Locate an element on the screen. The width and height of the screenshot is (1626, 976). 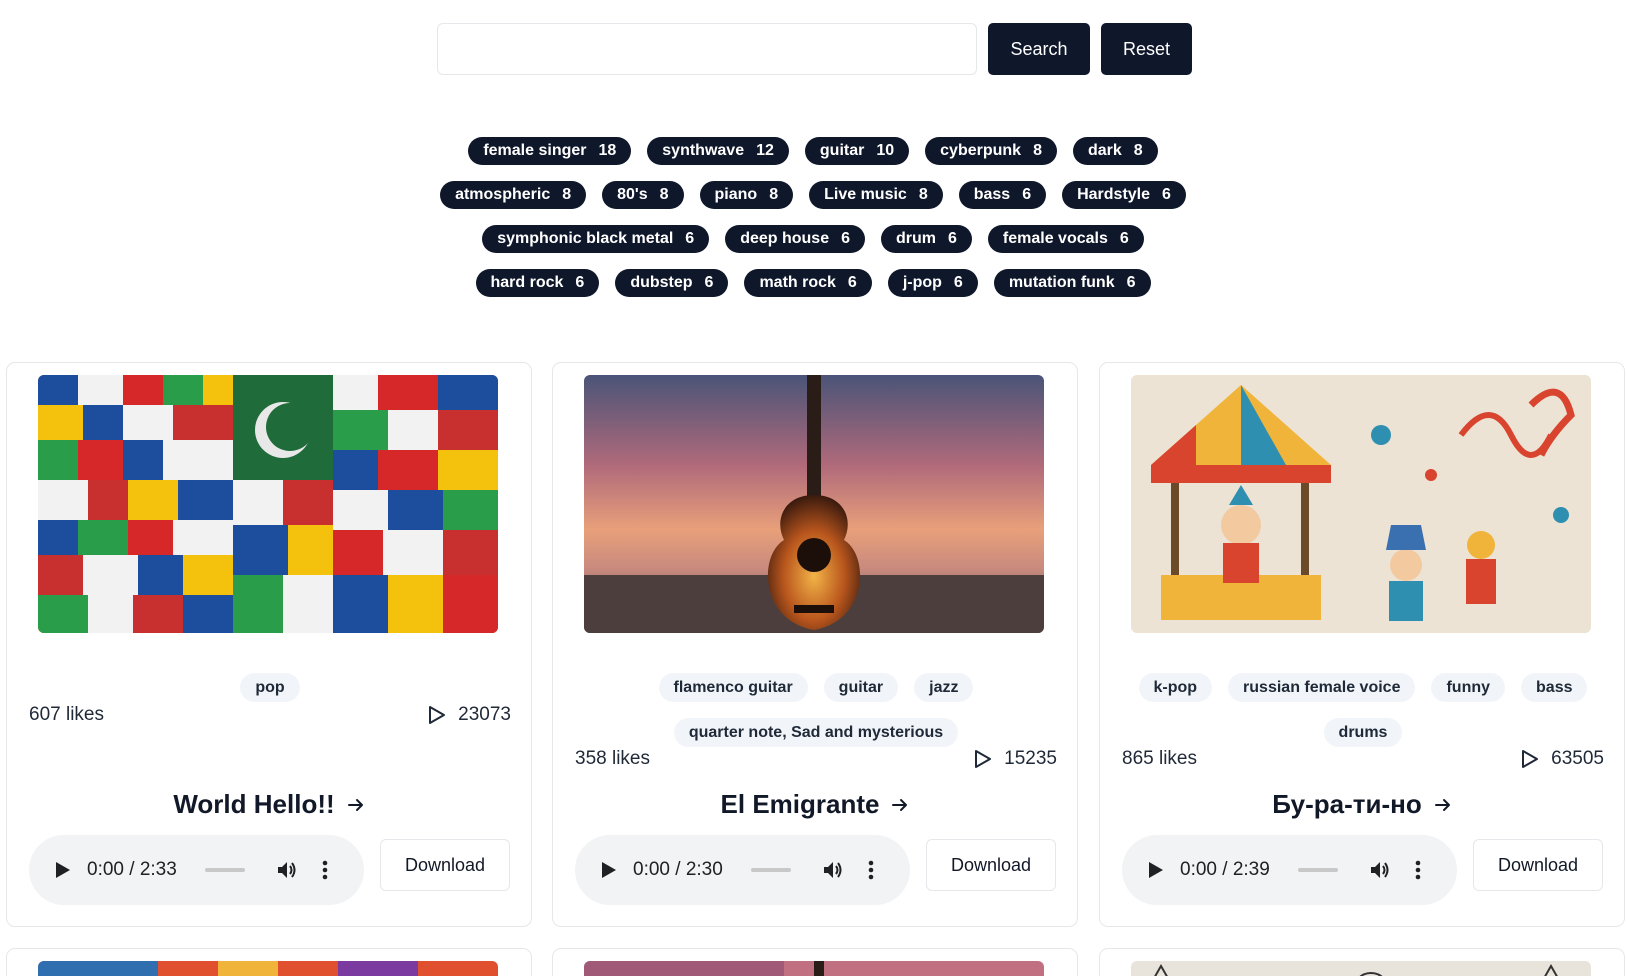
tag-pill: piano 8 is located at coordinates (746, 195).